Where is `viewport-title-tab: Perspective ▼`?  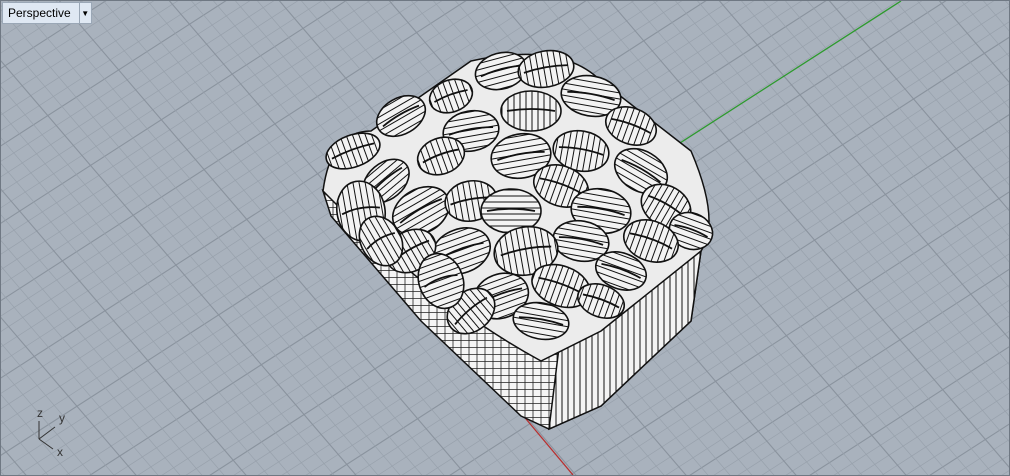 viewport-title-tab: Perspective ▼ is located at coordinates (47, 13).